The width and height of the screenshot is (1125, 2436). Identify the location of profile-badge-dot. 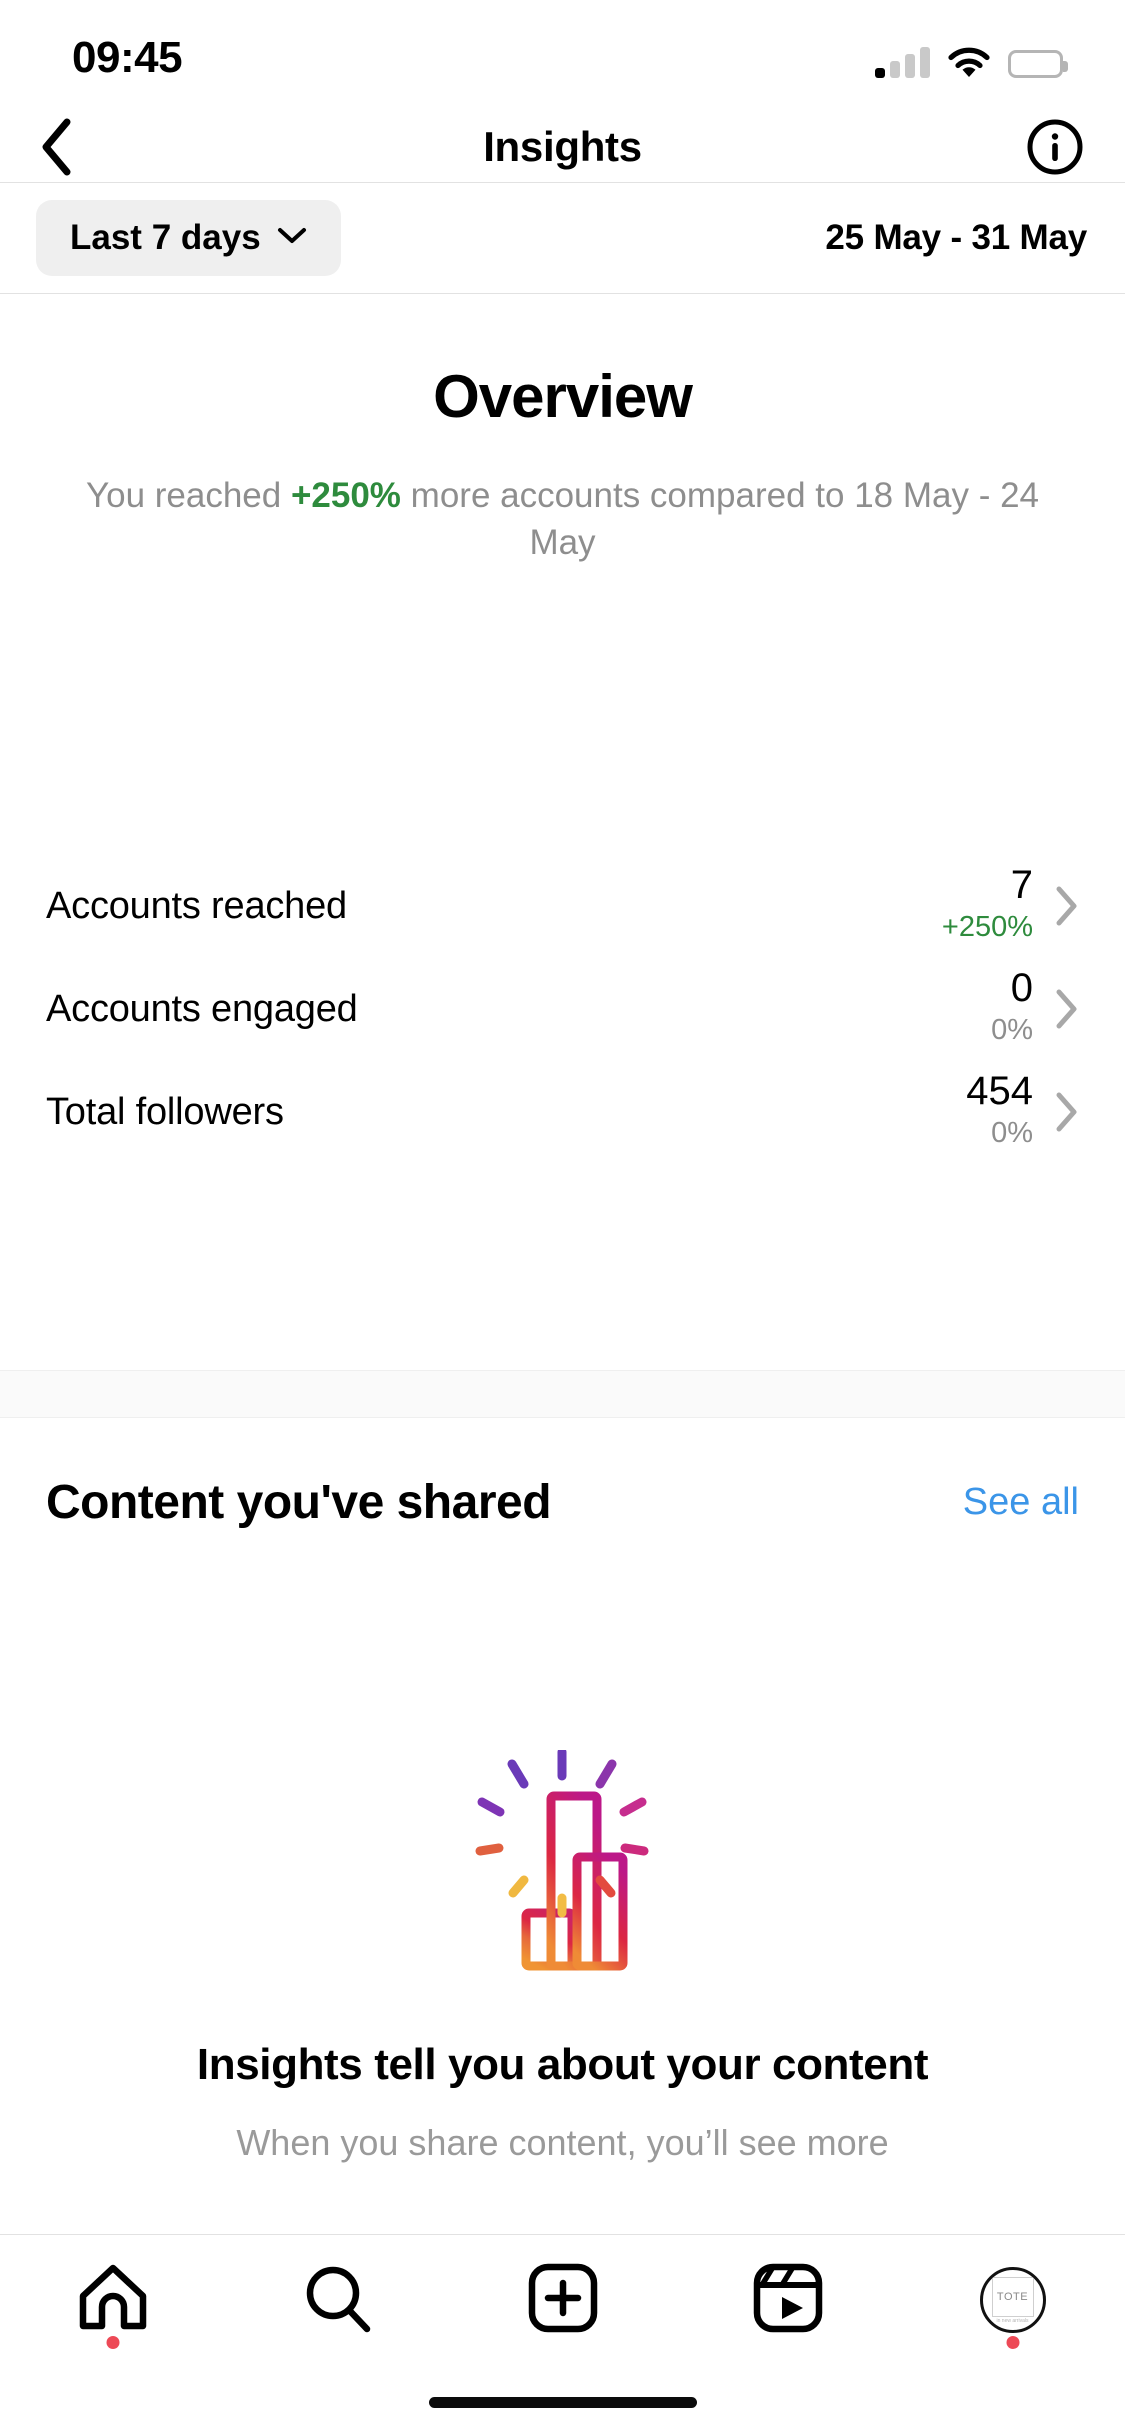
(1012, 2342).